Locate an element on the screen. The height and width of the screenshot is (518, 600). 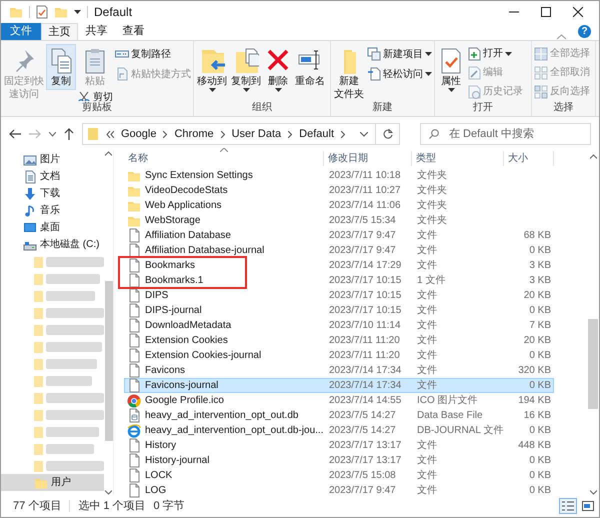
file-menu-tab: 文件 is located at coordinates (21, 31).